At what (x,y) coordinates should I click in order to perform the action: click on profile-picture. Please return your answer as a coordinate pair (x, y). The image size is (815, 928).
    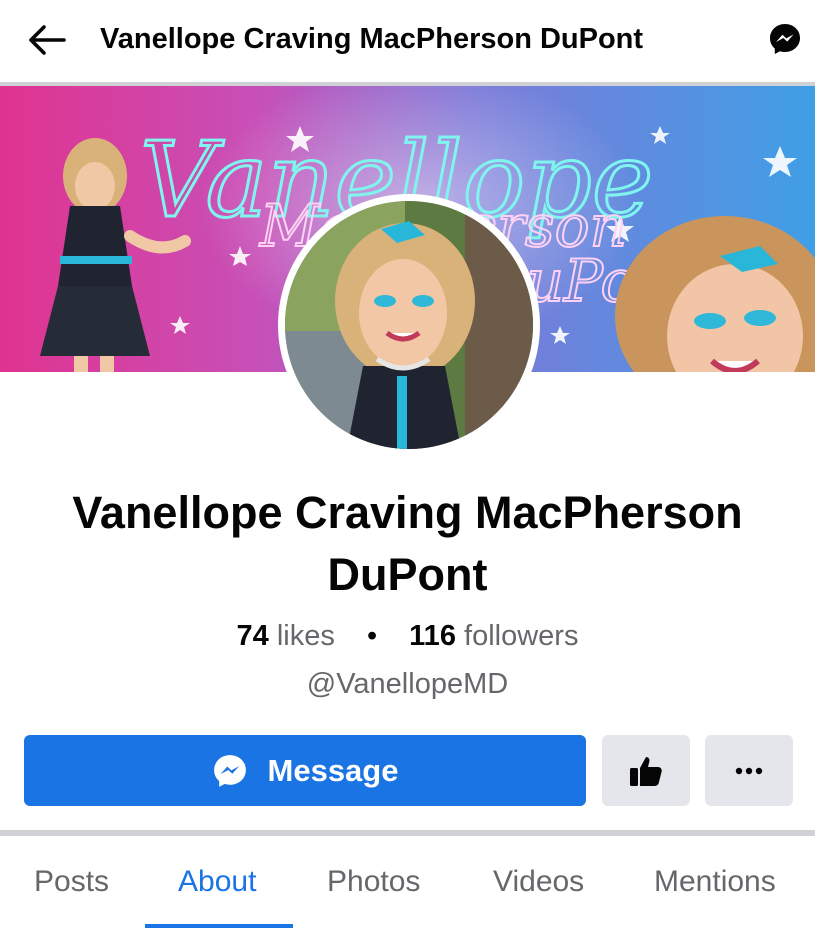
    Looking at the image, I should click on (409, 325).